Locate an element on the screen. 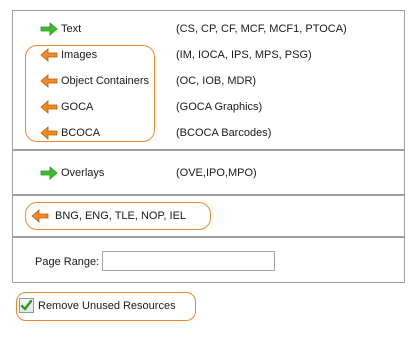  resource-label: BCOCA is located at coordinates (81, 133).